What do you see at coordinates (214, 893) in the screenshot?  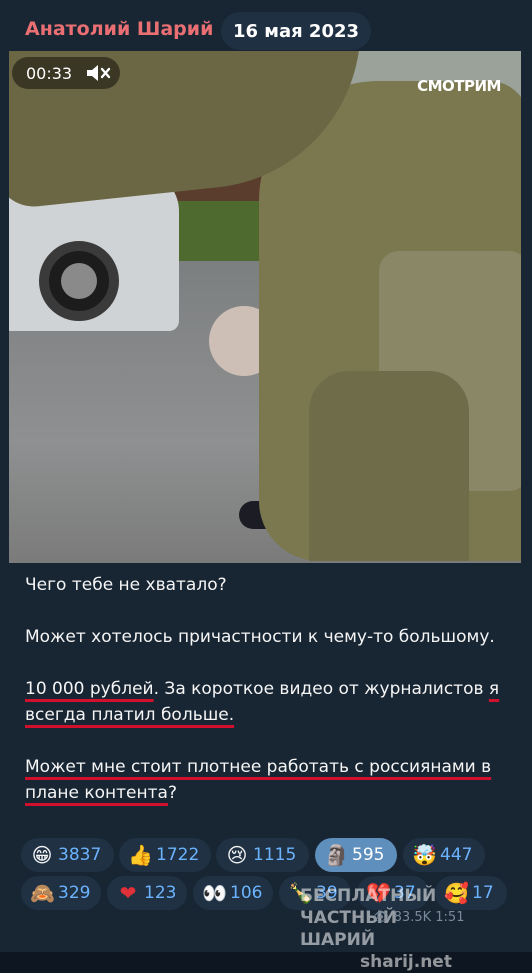 I see `eyes-icon: 👀` at bounding box center [214, 893].